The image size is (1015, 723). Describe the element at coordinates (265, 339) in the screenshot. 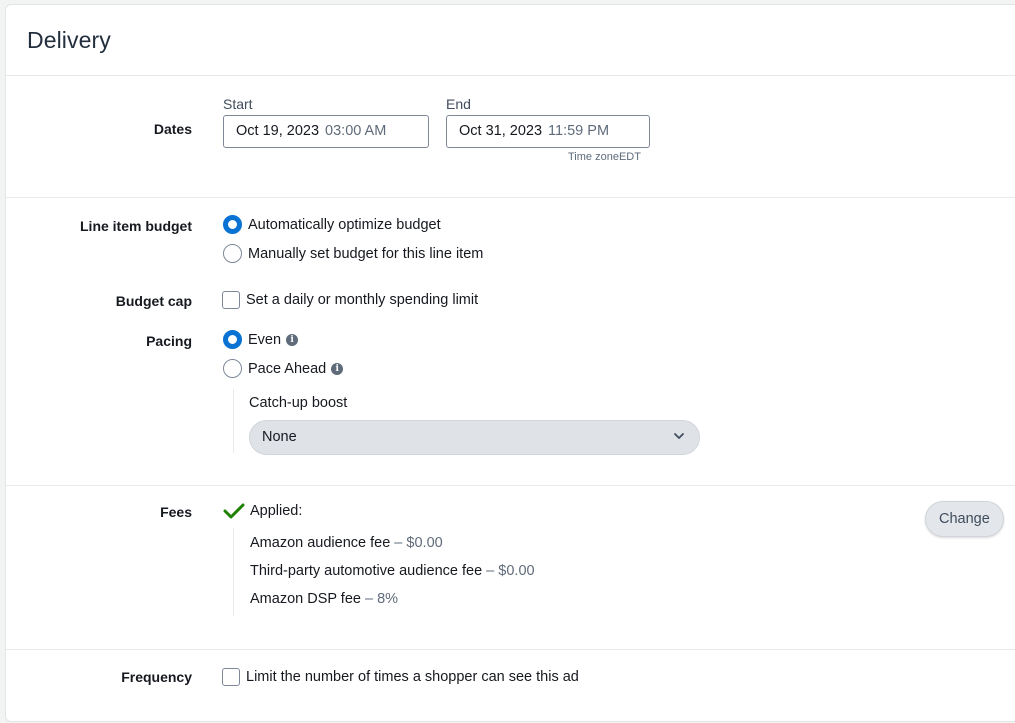

I see `pacing-option-even-label: Even` at that location.